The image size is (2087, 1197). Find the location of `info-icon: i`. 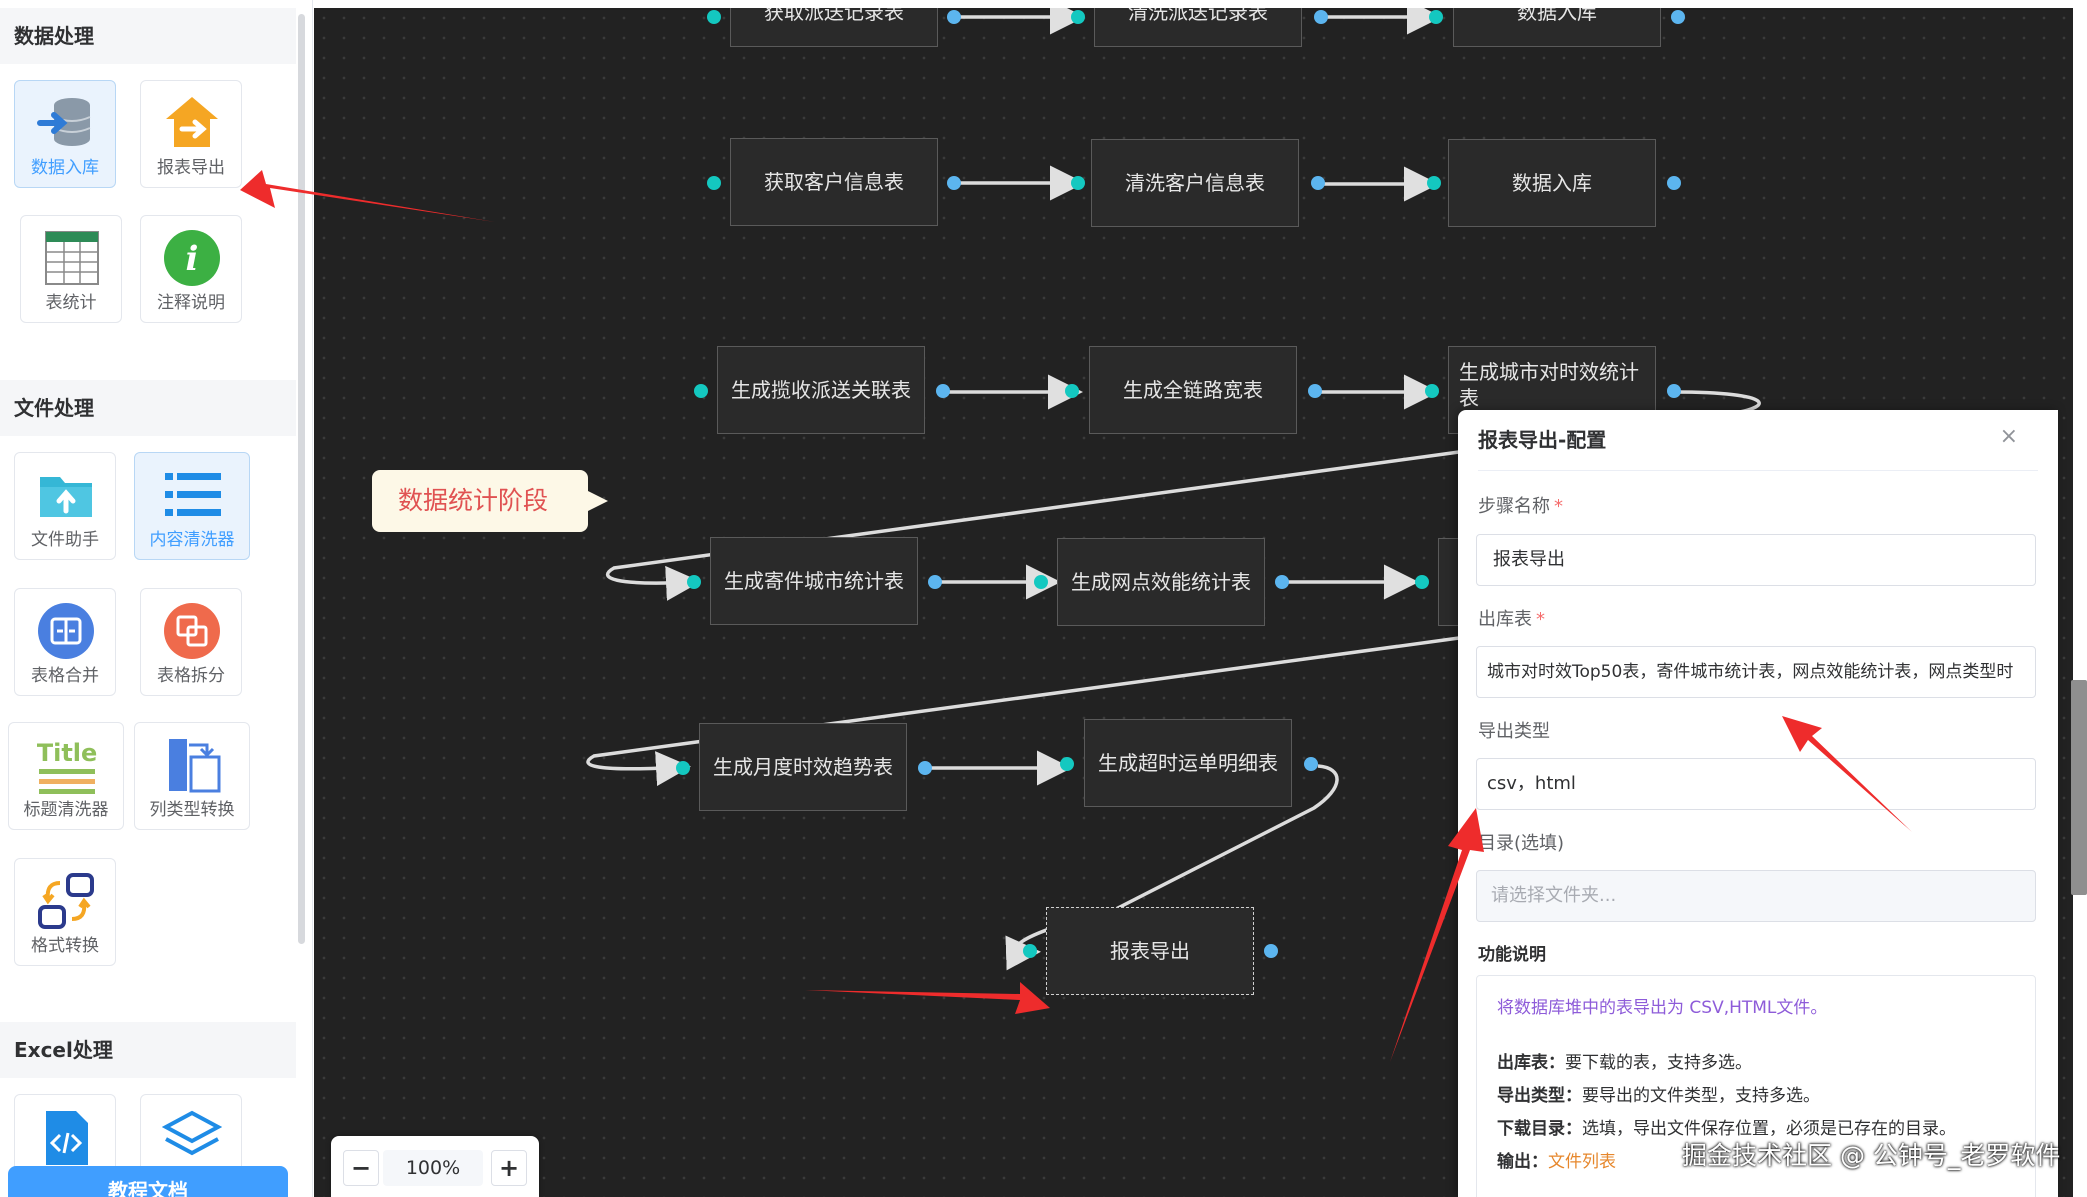

info-icon: i is located at coordinates (192, 258).